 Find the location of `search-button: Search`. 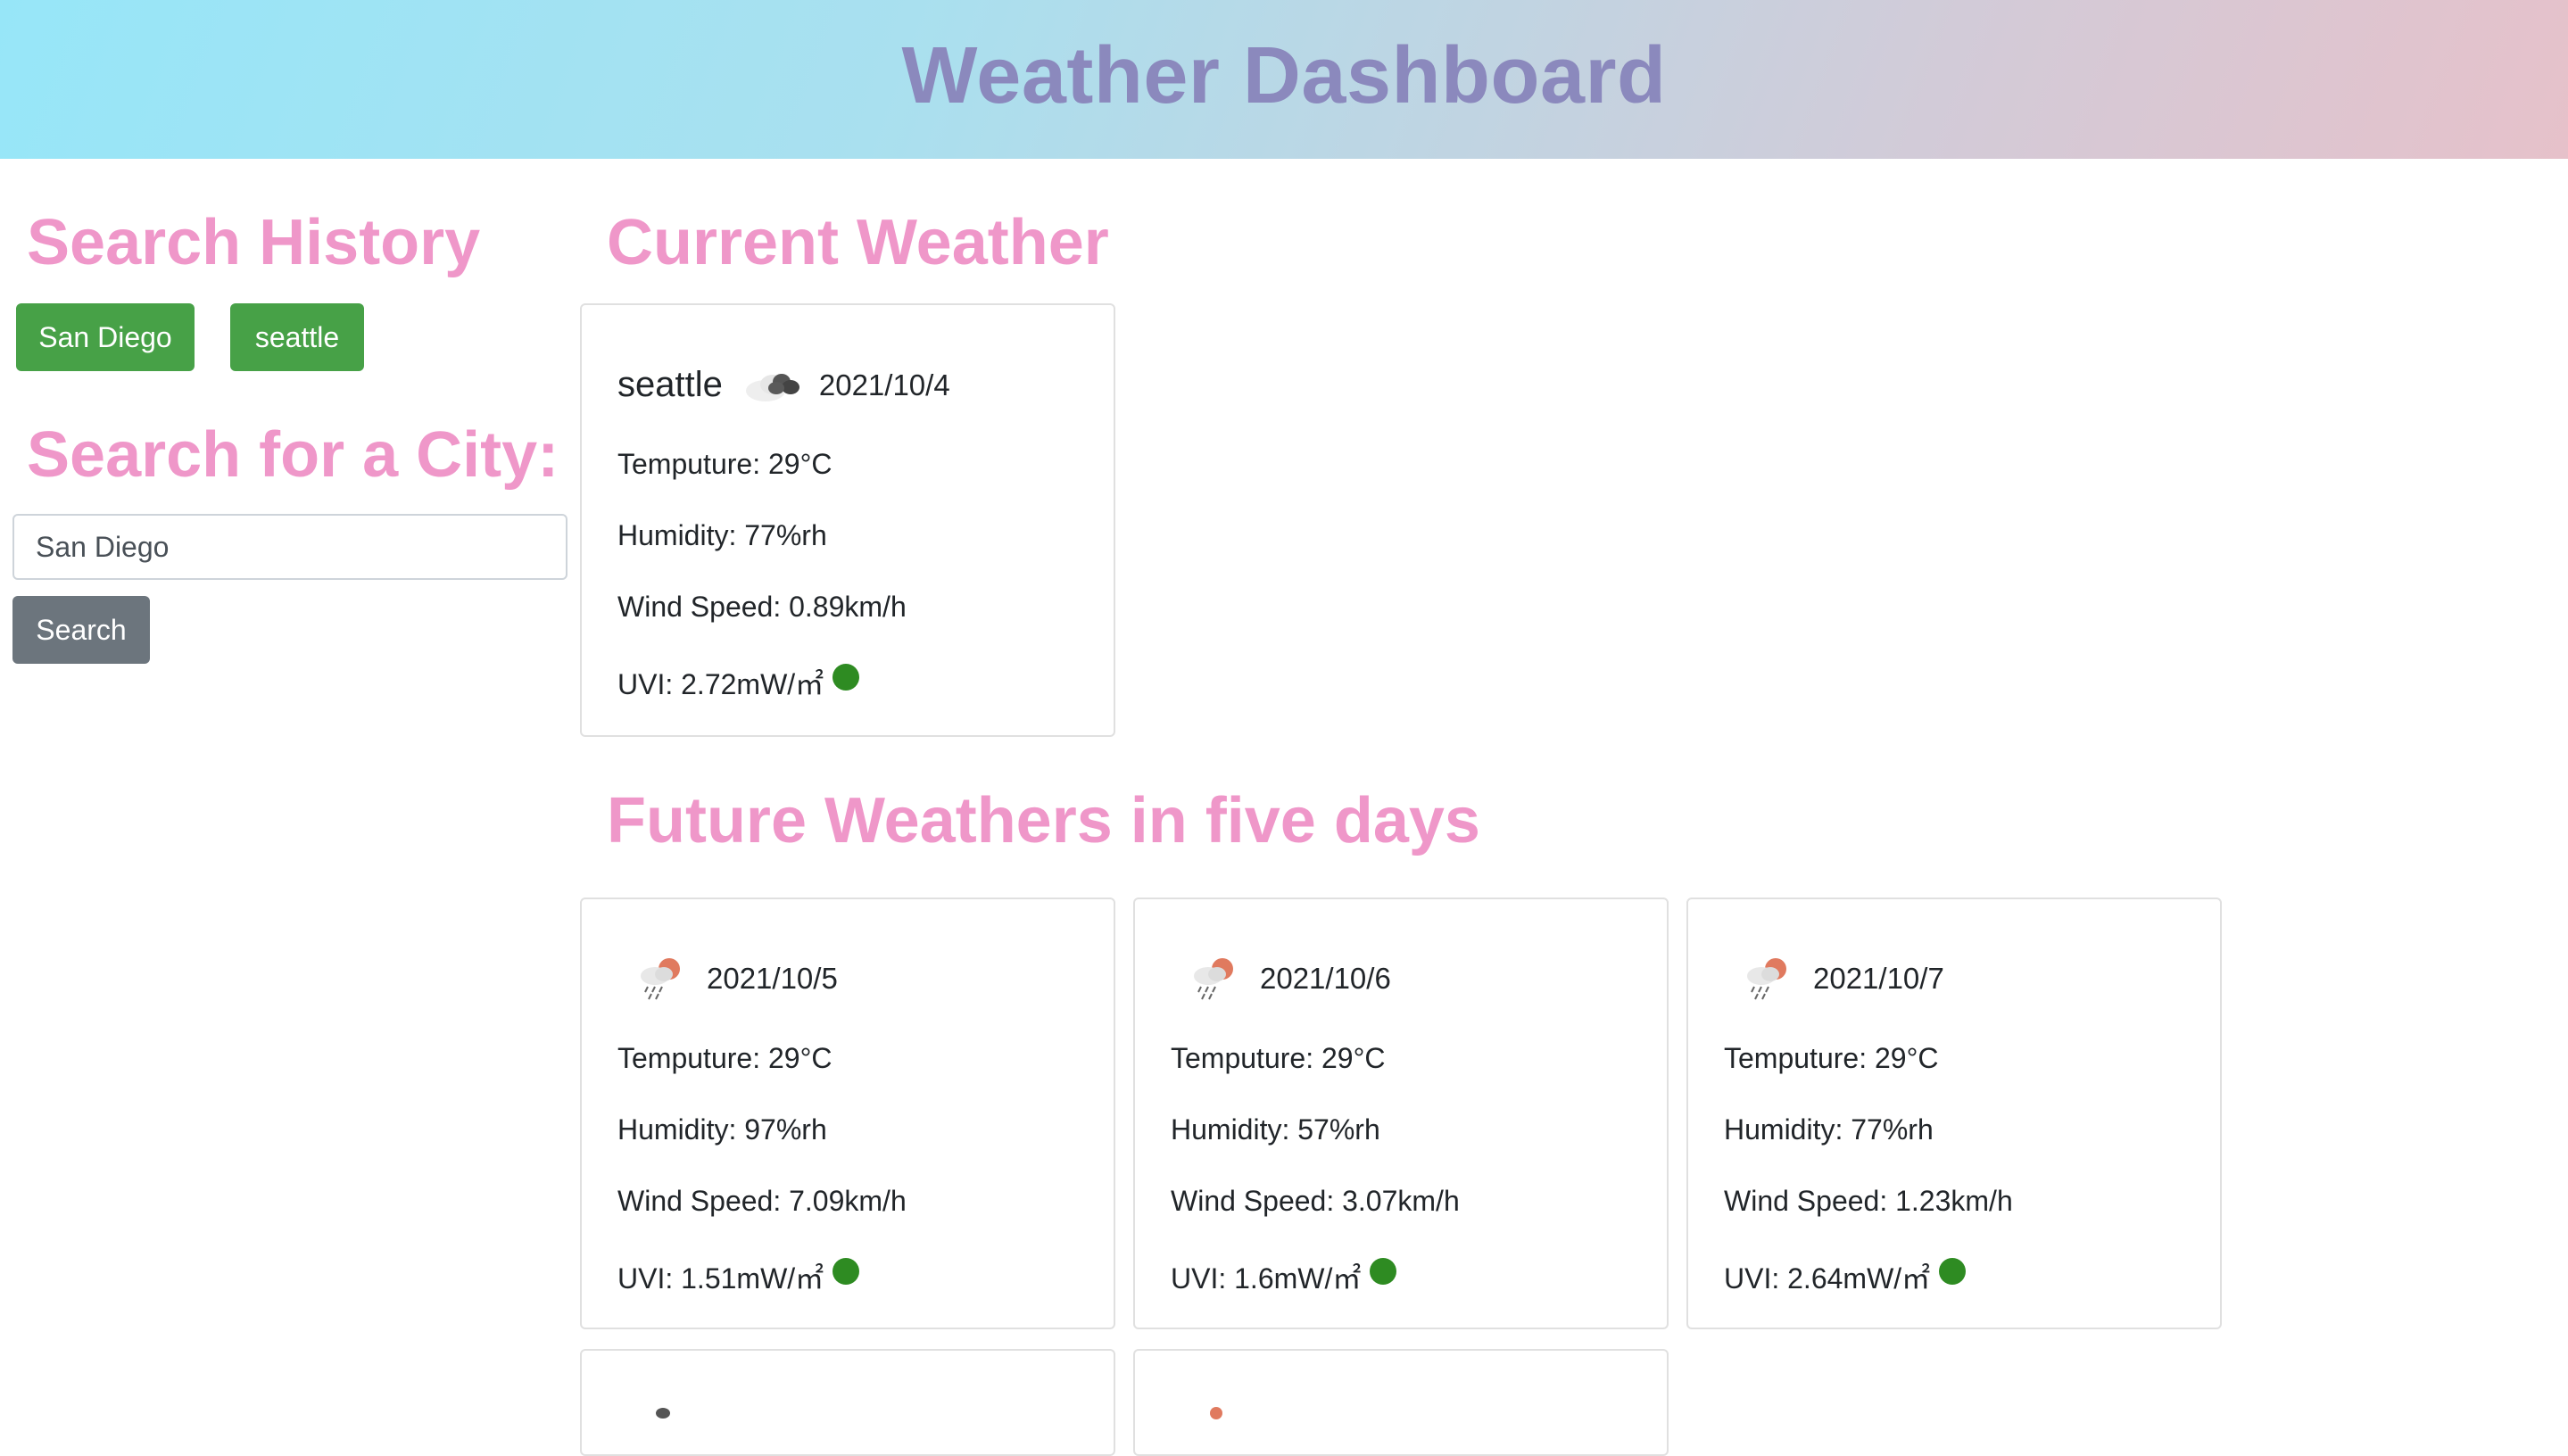

search-button: Search is located at coordinates (81, 630).